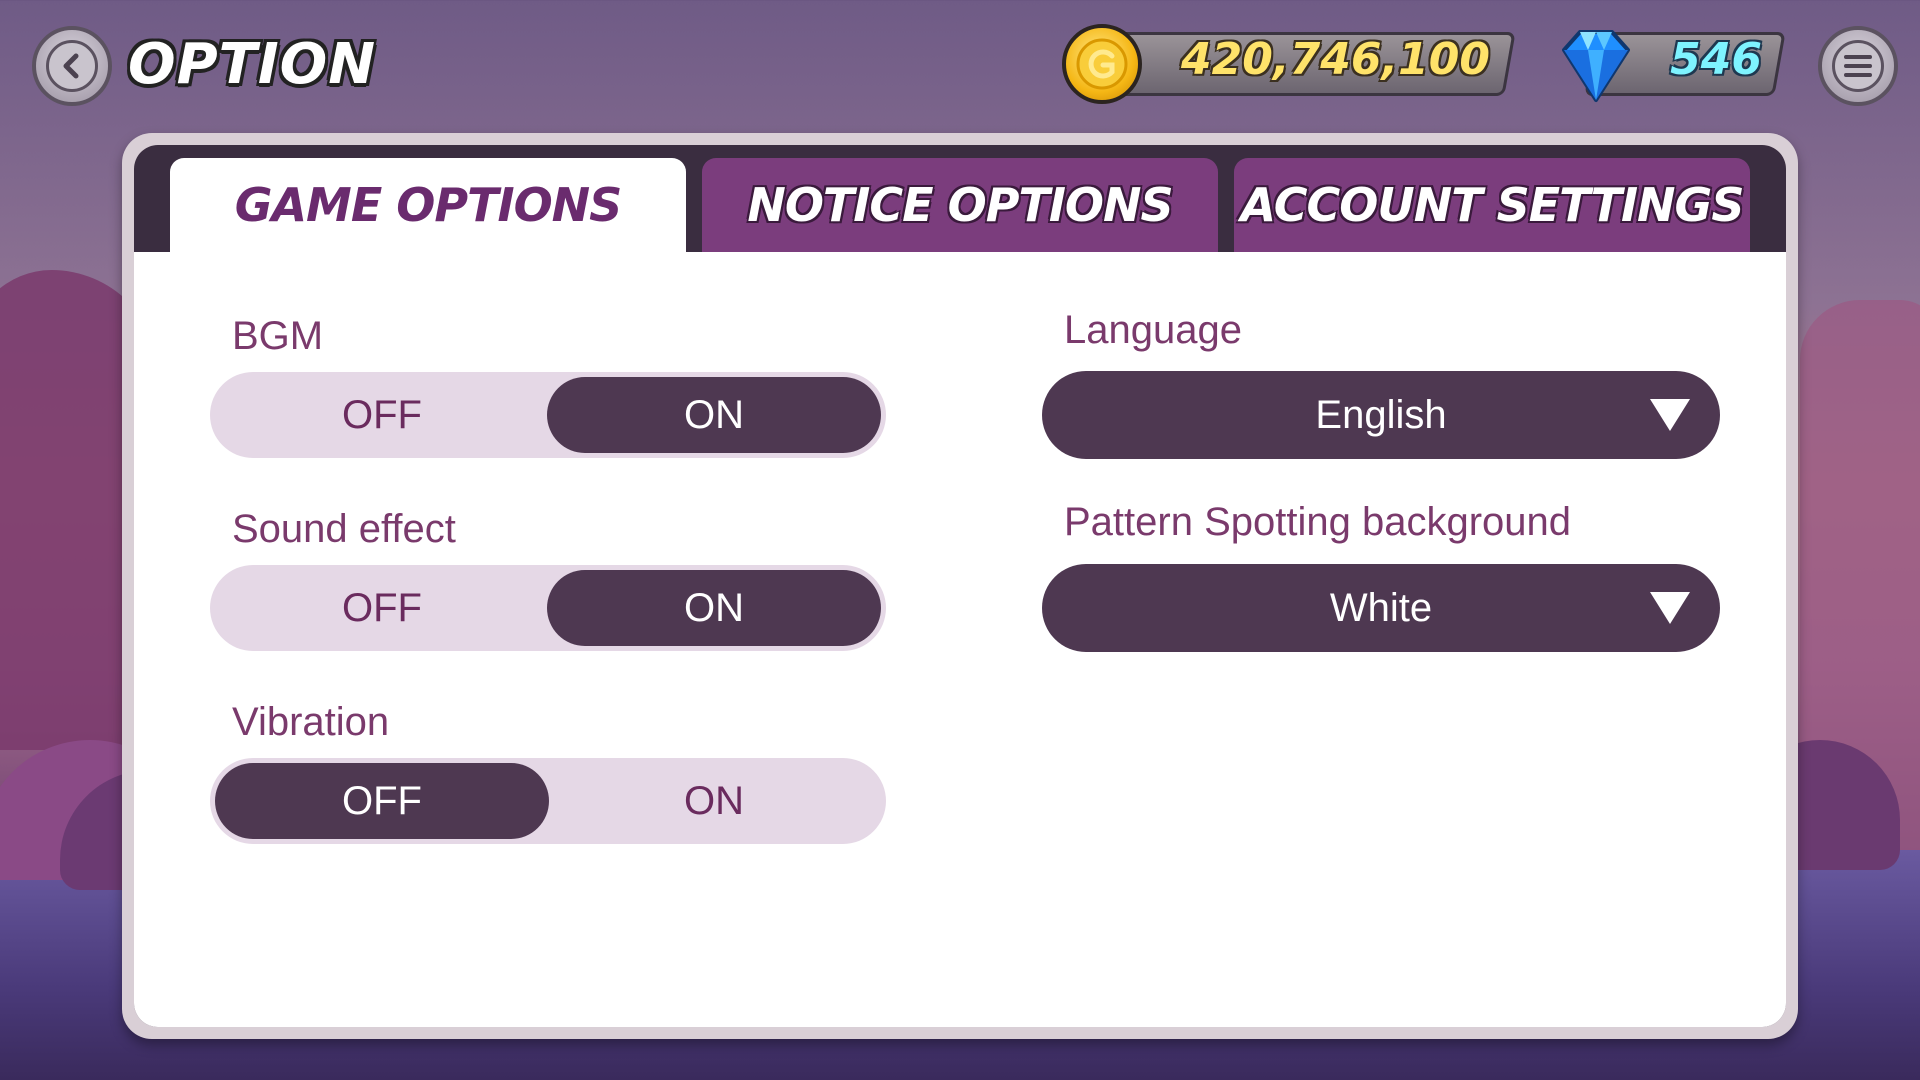  What do you see at coordinates (1335, 59) in the screenshot?
I see `gold-amount: 420,746,100` at bounding box center [1335, 59].